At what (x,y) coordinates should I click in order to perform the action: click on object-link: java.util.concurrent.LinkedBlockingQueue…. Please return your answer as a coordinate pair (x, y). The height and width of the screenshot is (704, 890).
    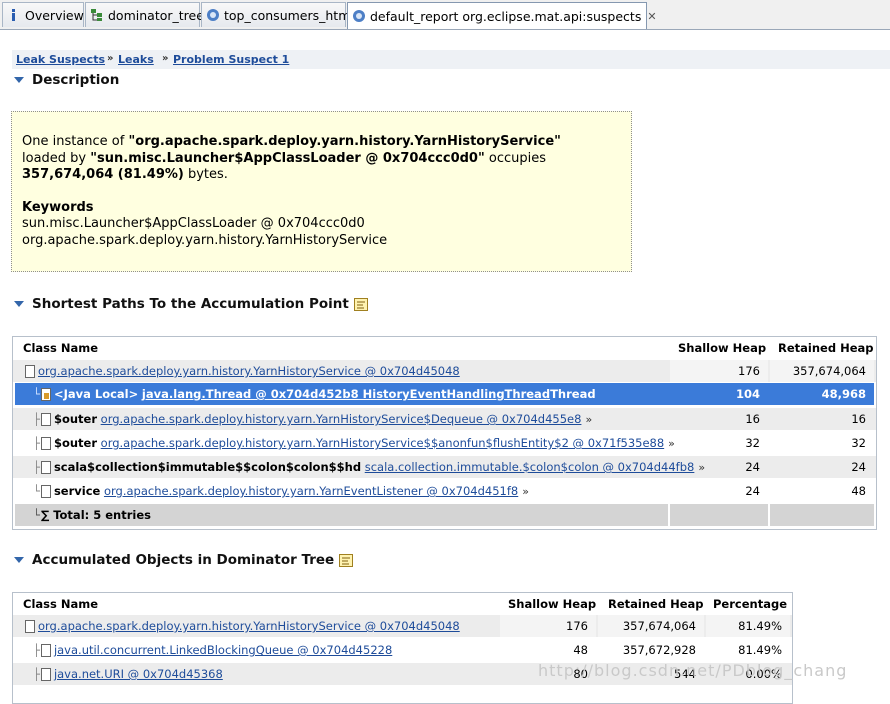
    Looking at the image, I should click on (223, 650).